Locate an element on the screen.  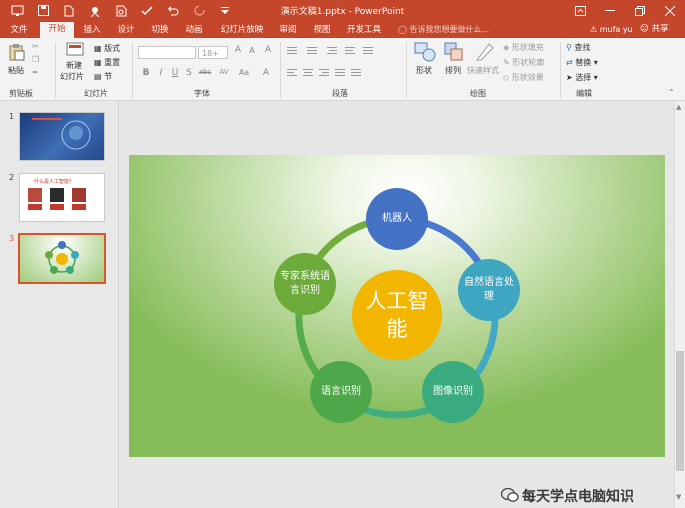
shadow-button: S is located at coordinates (189, 73).